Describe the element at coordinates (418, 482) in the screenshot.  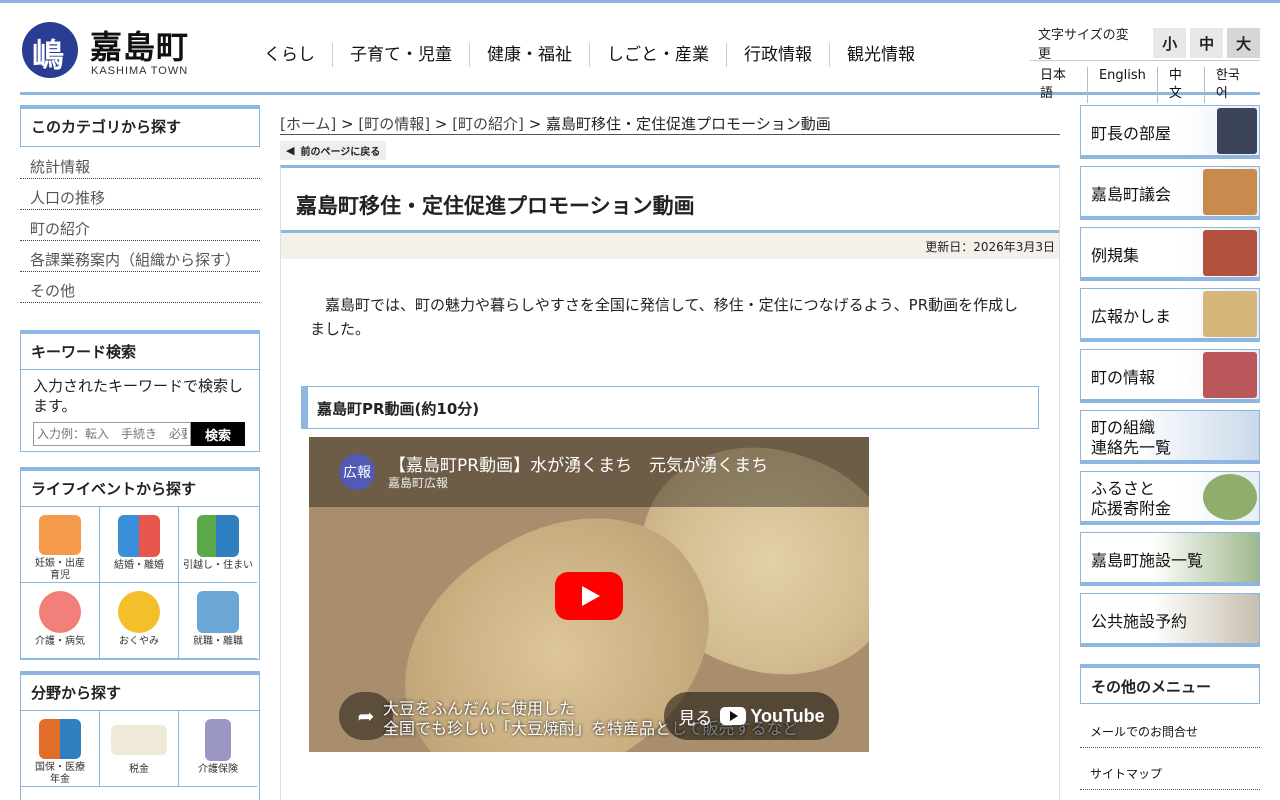
I see `channel-name: 嘉島町広報` at that location.